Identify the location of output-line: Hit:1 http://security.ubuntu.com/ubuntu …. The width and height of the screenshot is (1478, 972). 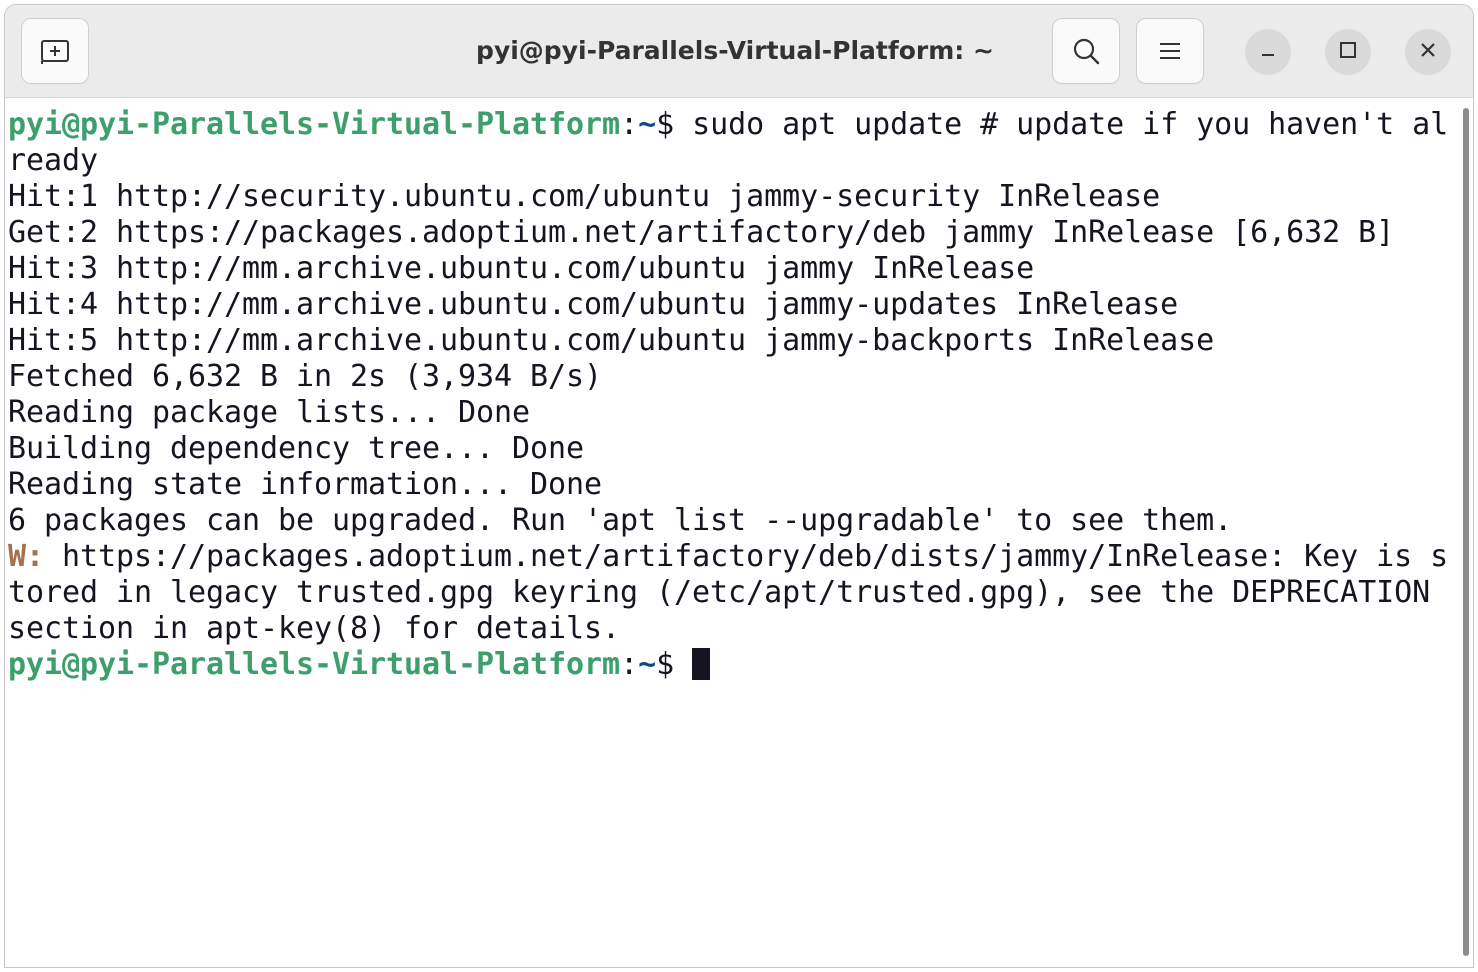
(584, 196).